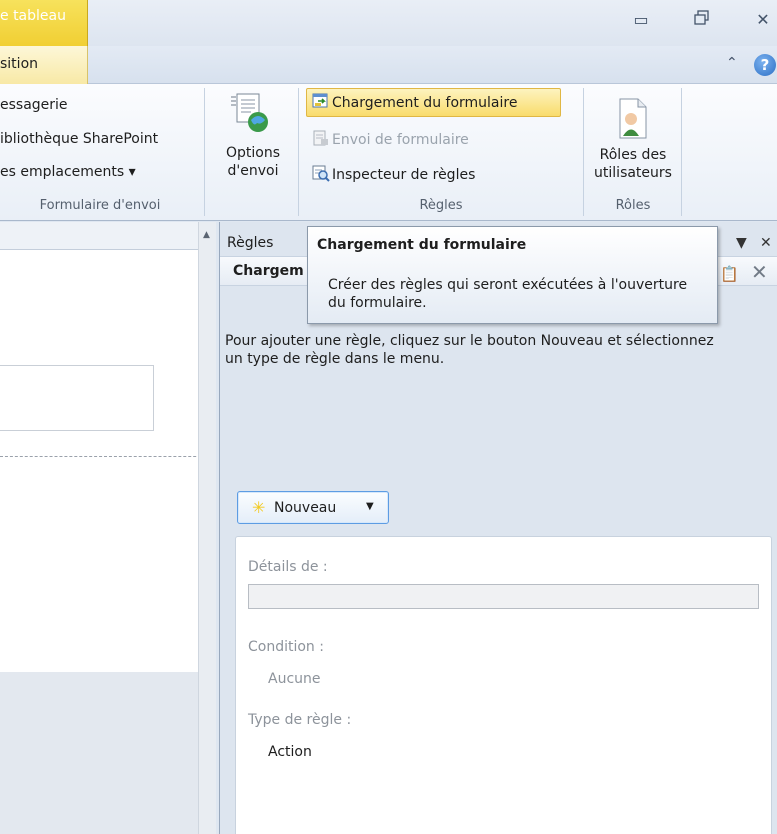  I want to click on rule-type-value: Action, so click(290, 752).